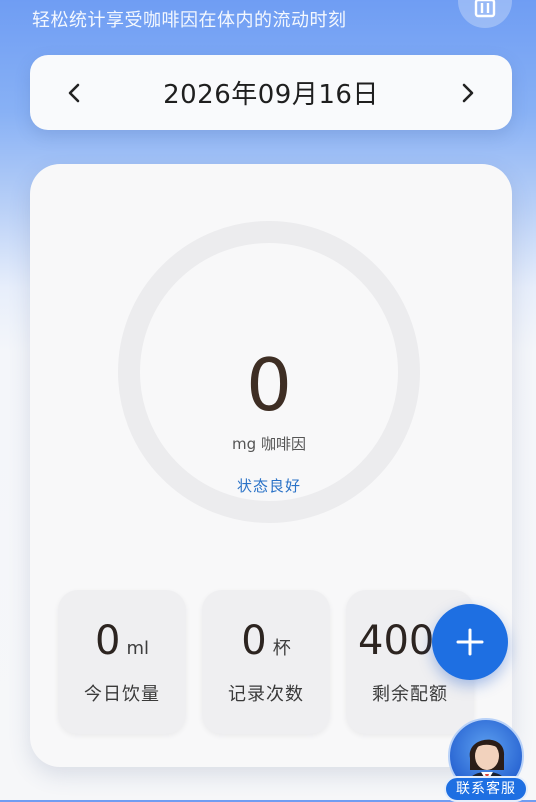 This screenshot has width=536, height=802. Describe the element at coordinates (189, 20) in the screenshot. I see `page-subtitle: 轻松统计享受咖啡因在体内的流动时刻` at that location.